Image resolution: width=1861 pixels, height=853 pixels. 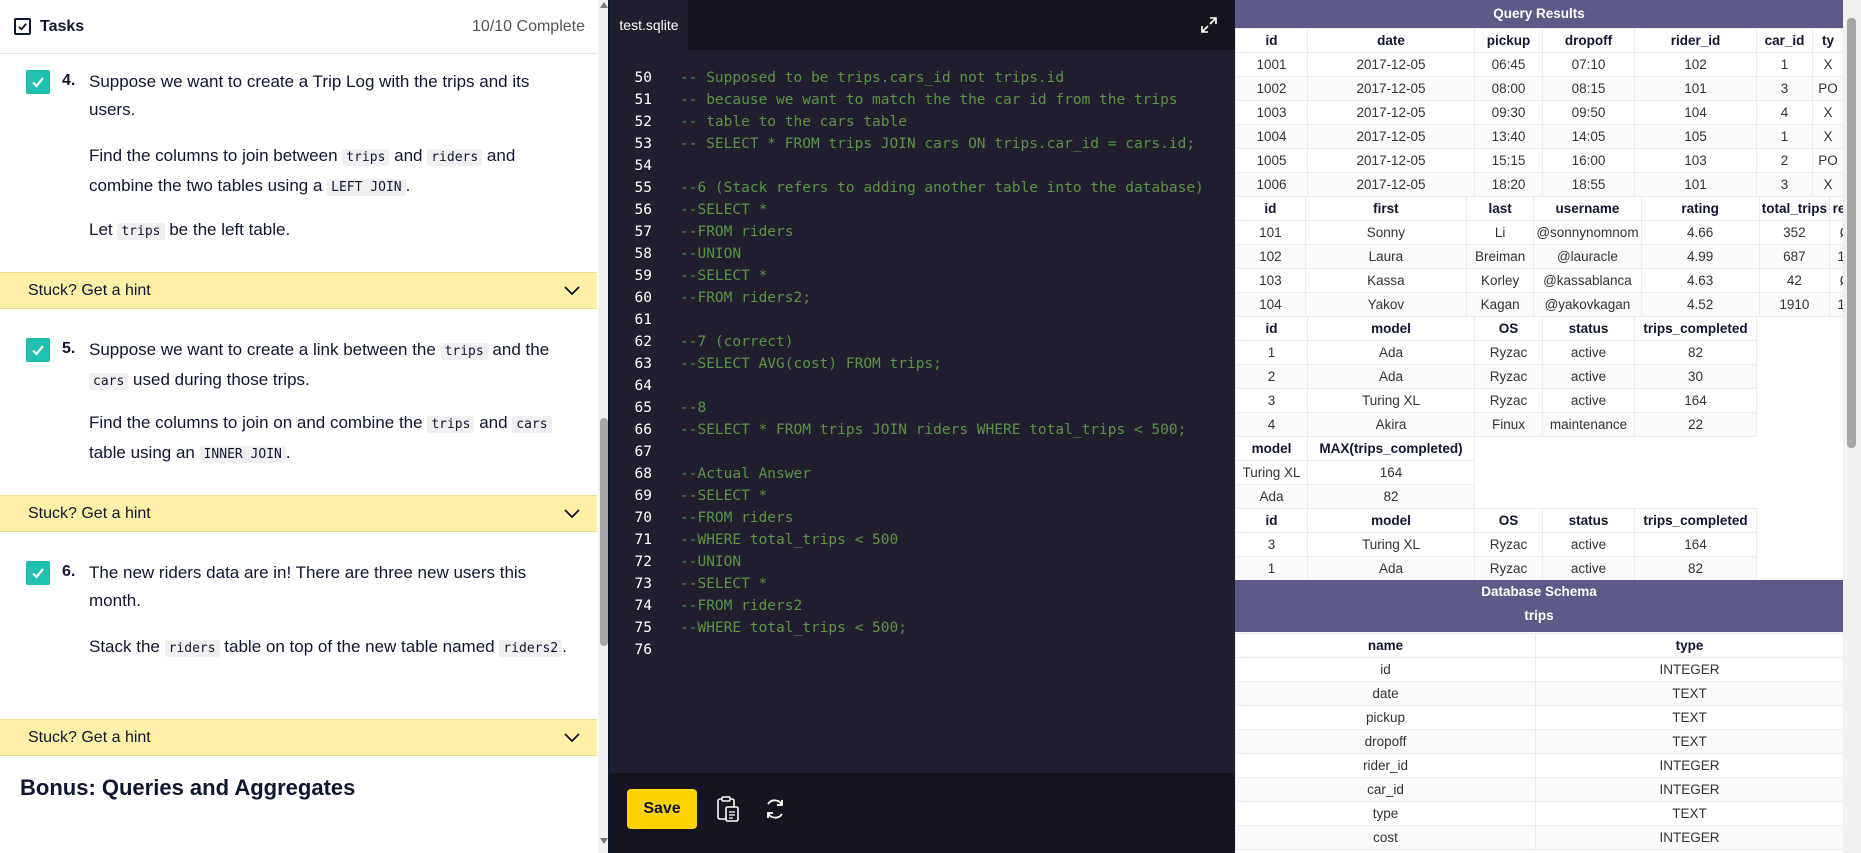 I want to click on table-cell: 102, so click(x=1695, y=64).